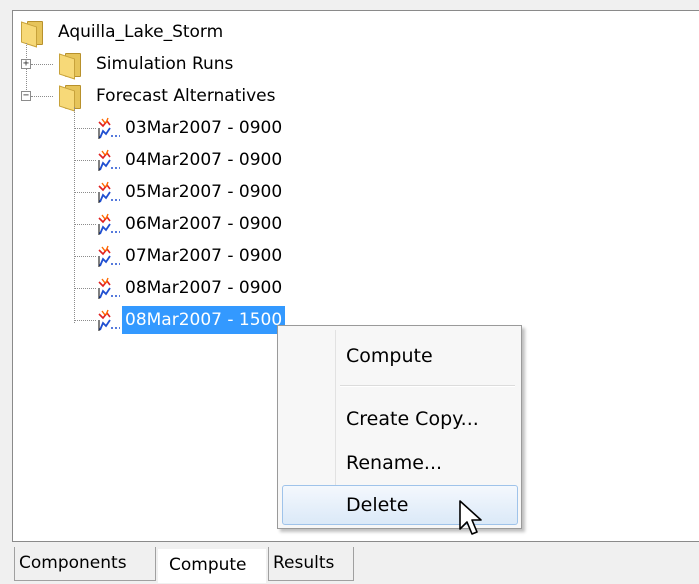 This screenshot has height=584, width=699. What do you see at coordinates (26, 96) in the screenshot?
I see `collapse-minus-icon: −` at bounding box center [26, 96].